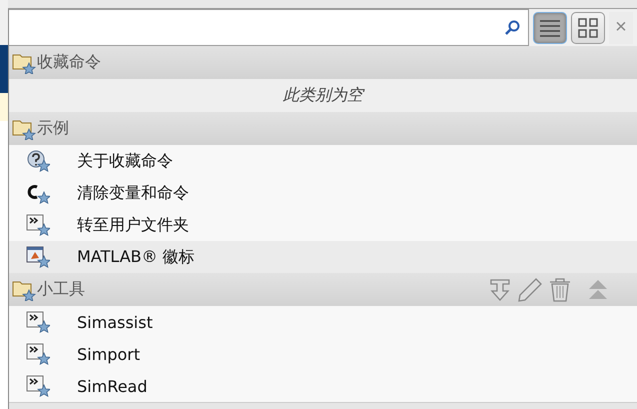 The height and width of the screenshot is (409, 637). What do you see at coordinates (323, 62) in the screenshot?
I see `category-header: 收藏命令` at bounding box center [323, 62].